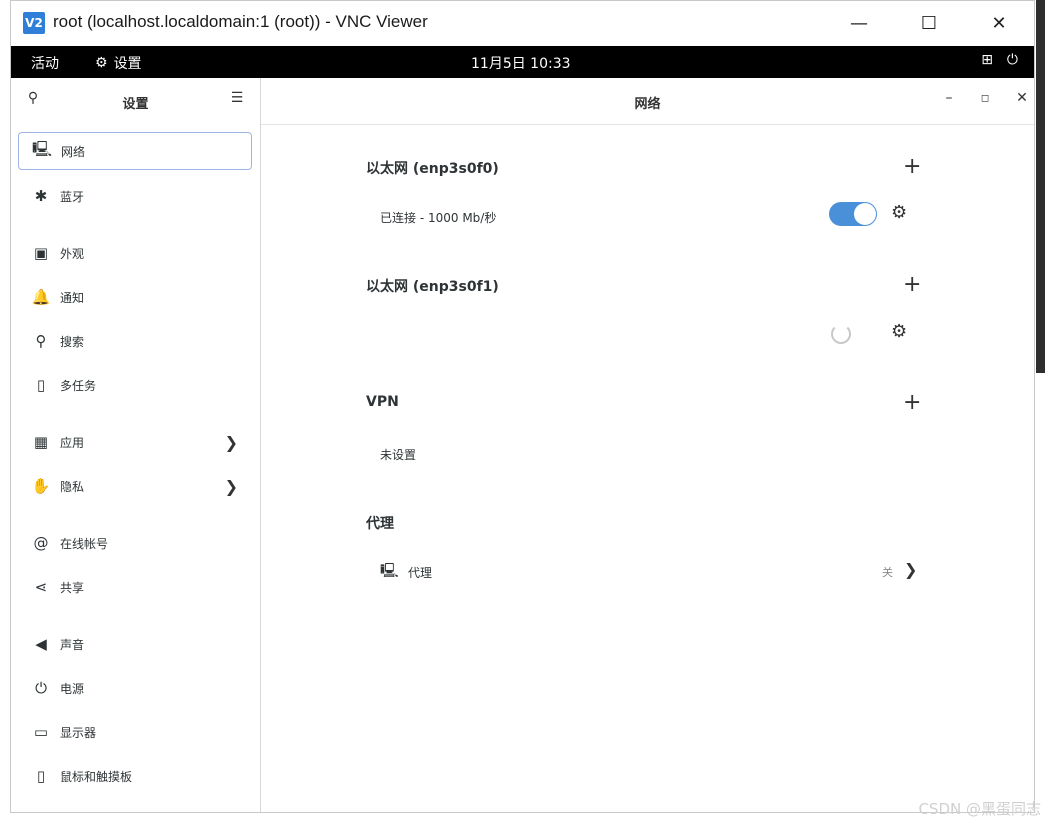 This screenshot has height=823, width=1045. I want to click on sidebar-title: 设置, so click(135, 104).